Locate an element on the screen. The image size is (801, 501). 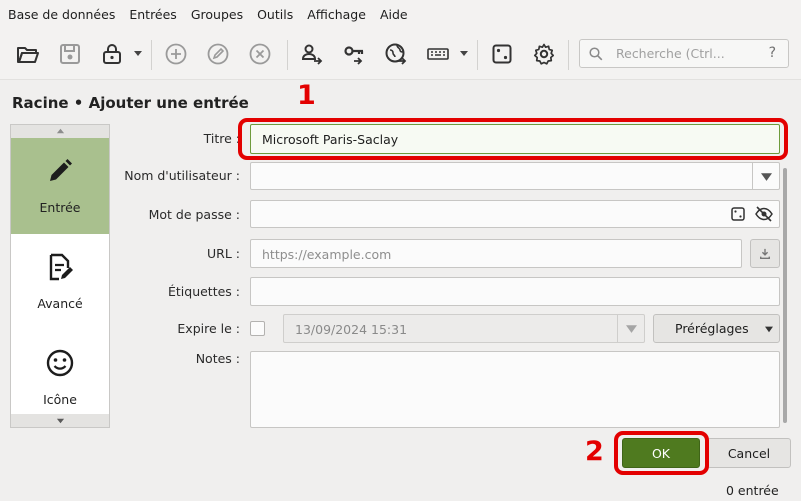
expires-datetime-field: 13/09/2024 15:31 is located at coordinates (464, 328).